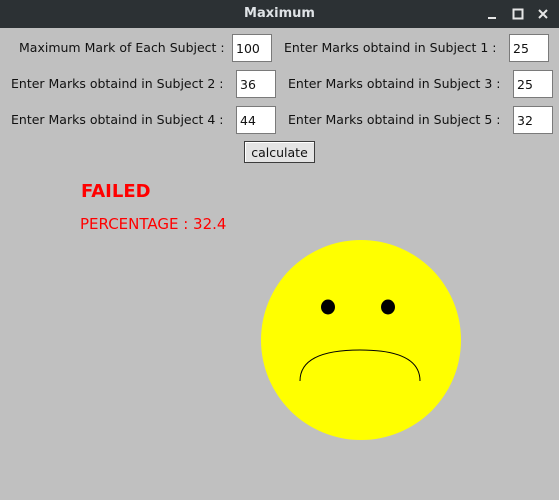 The height and width of the screenshot is (500, 559). I want to click on left-eye, so click(328, 307).